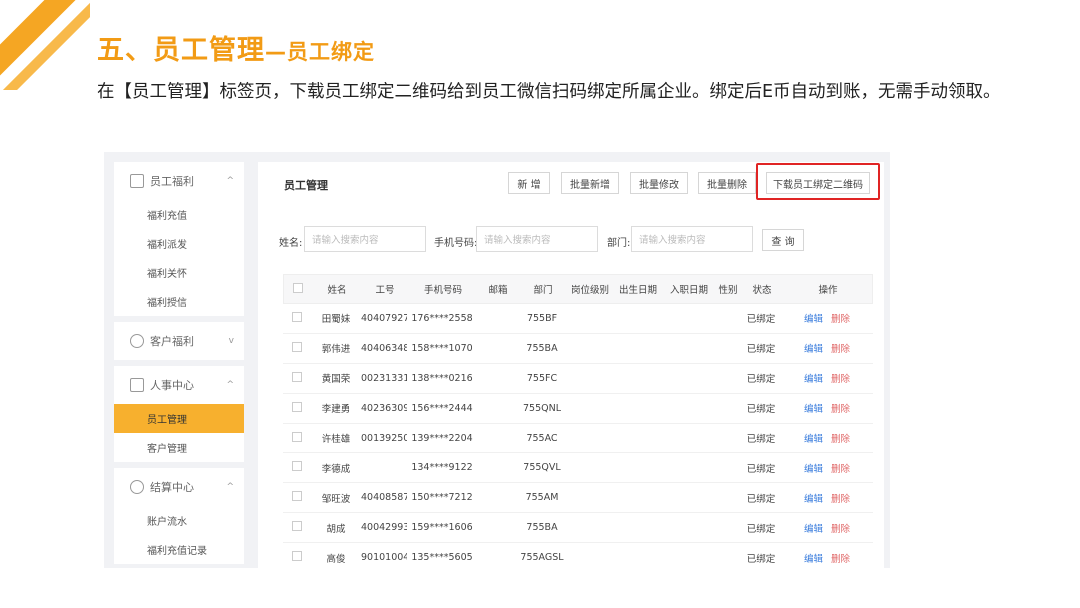 Image resolution: width=1080 pixels, height=608 pixels. I want to click on sidebar-item: 福利充值, so click(179, 214).